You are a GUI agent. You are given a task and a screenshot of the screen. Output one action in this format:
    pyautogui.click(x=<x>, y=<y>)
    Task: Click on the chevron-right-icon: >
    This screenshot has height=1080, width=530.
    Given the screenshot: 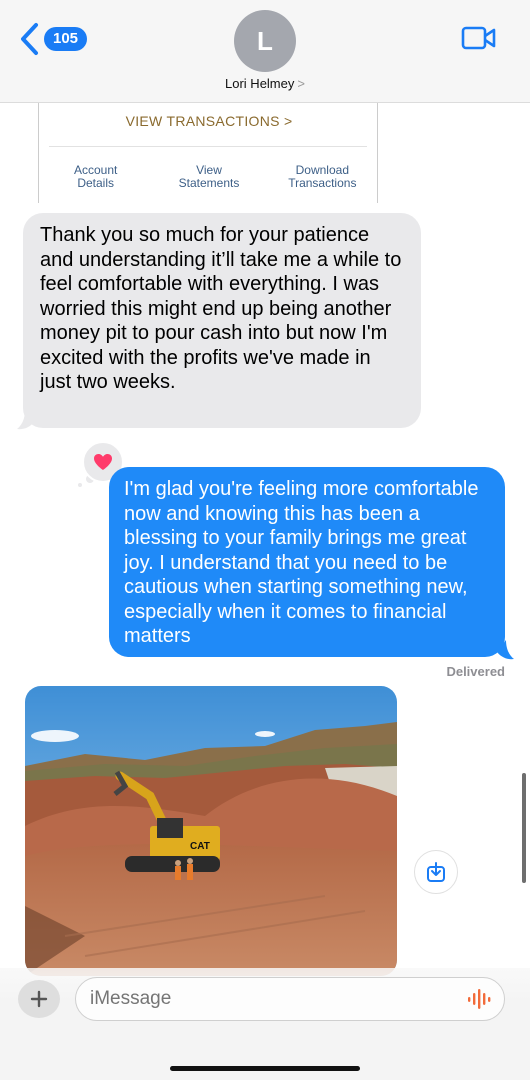 What is the action you would take?
    pyautogui.click(x=301, y=83)
    